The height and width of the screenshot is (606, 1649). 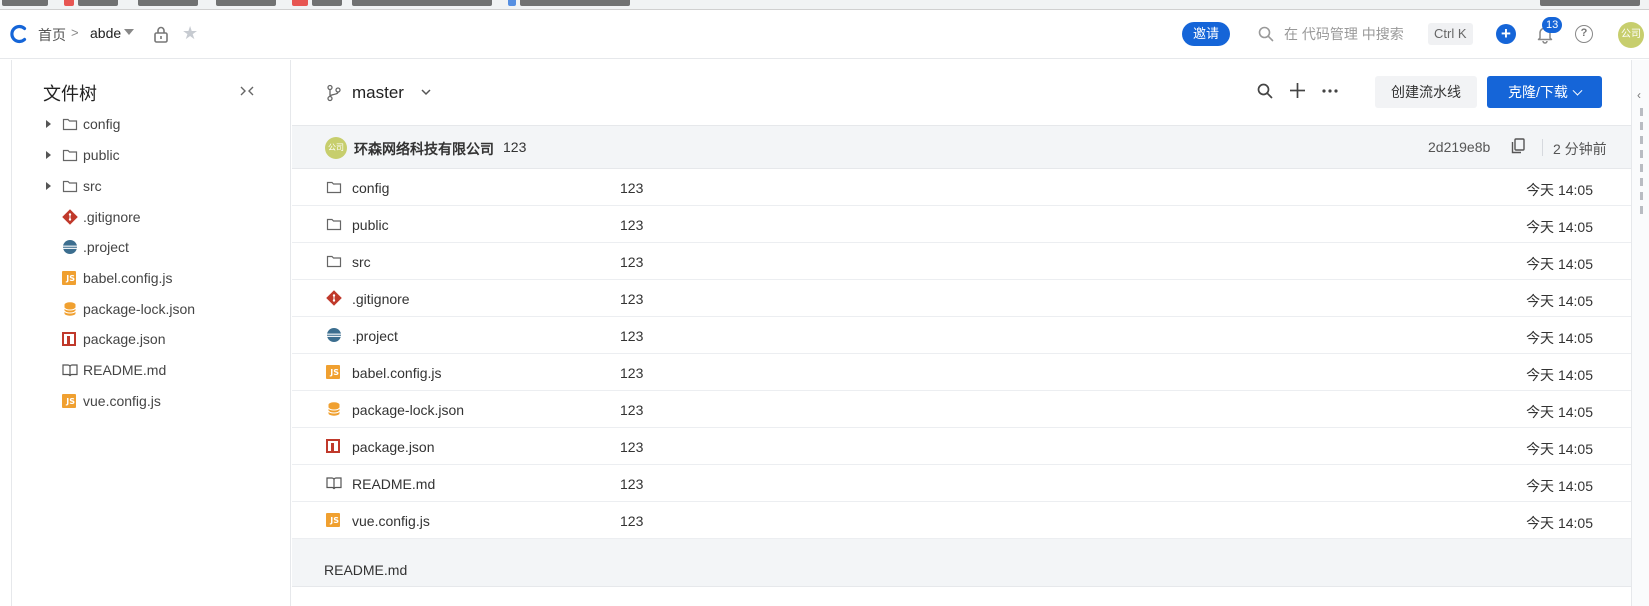 I want to click on tree-item-label: src, so click(x=92, y=186).